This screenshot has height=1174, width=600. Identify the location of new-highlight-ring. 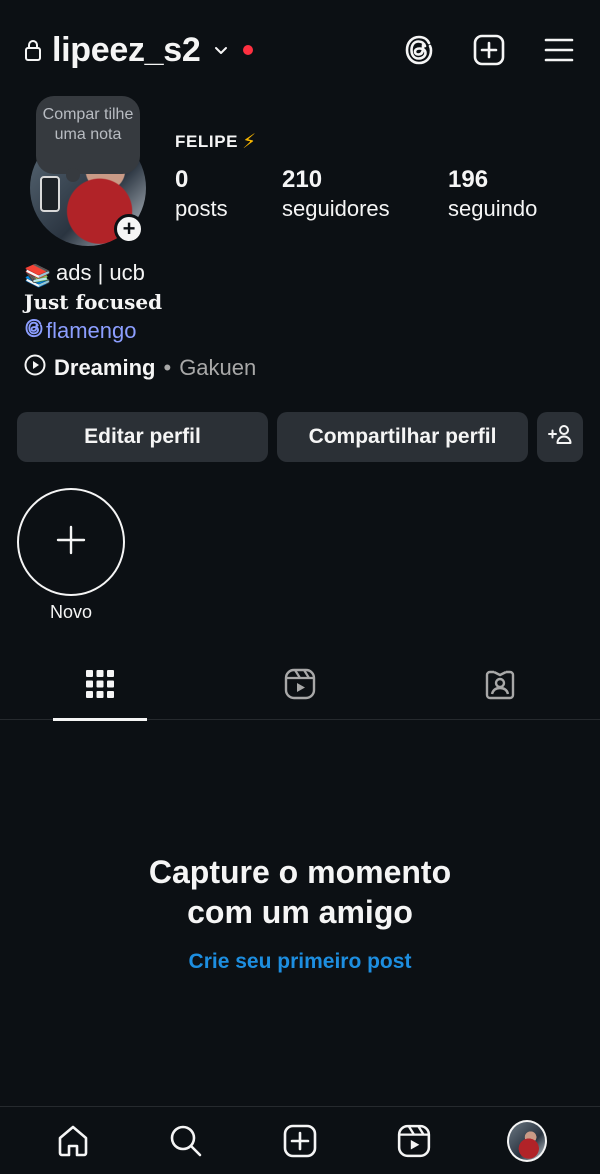
(71, 542).